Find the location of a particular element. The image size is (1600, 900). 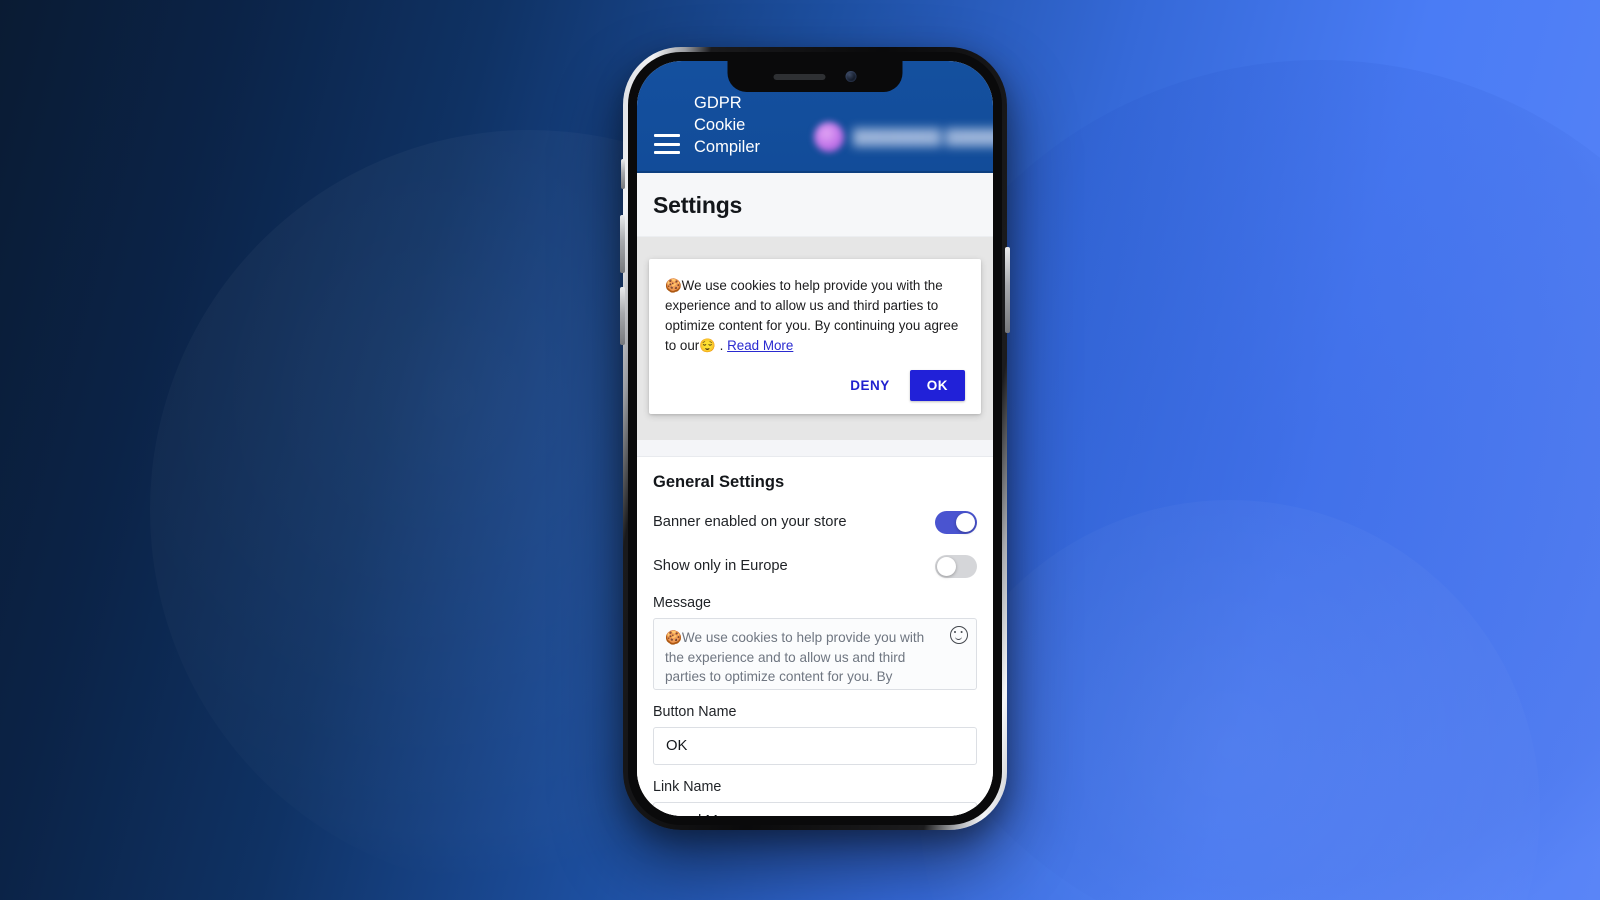

phone-notch is located at coordinates (815, 76).